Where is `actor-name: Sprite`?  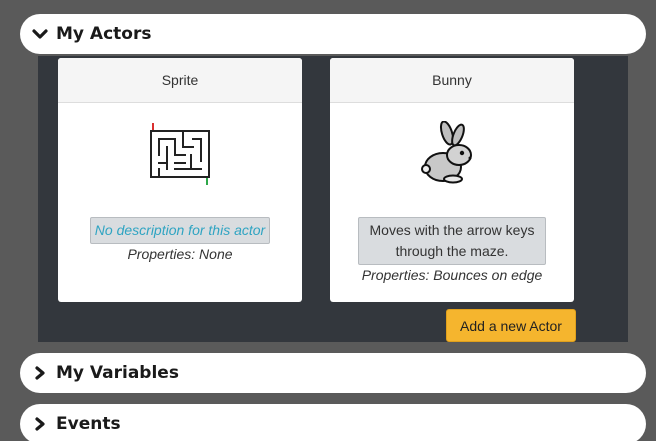
actor-name: Sprite is located at coordinates (180, 80).